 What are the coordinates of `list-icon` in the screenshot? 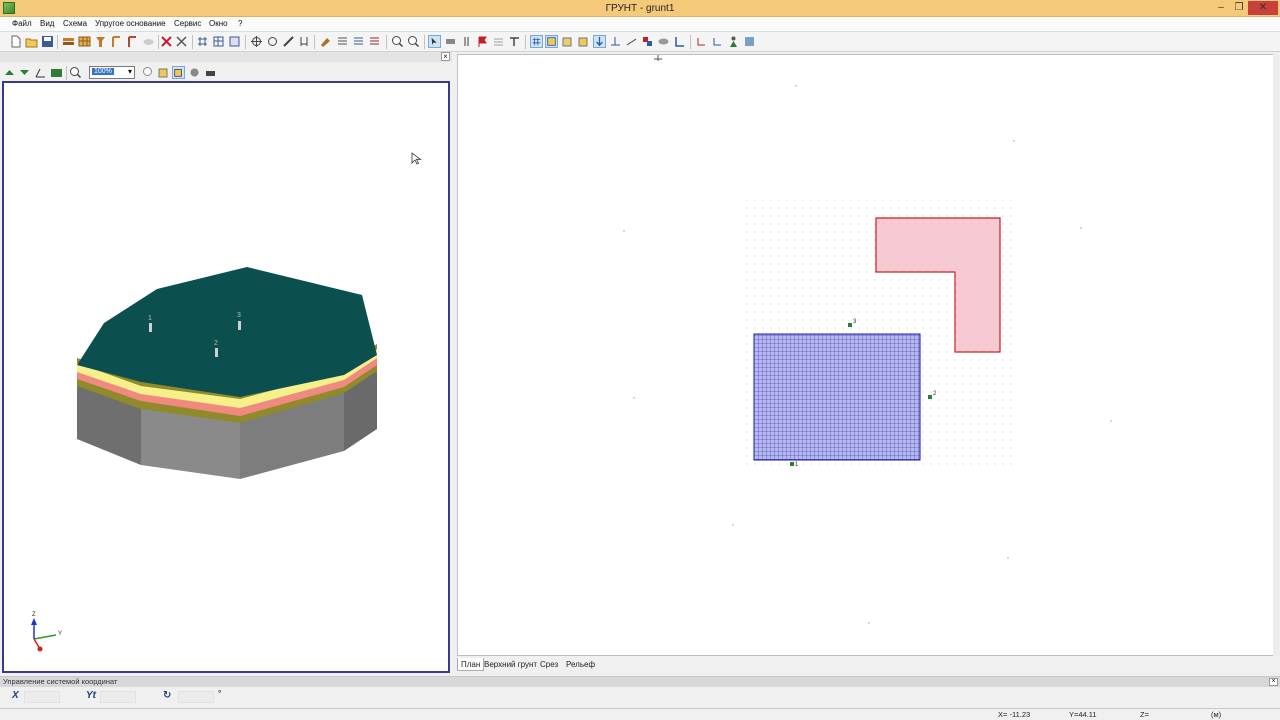 It's located at (358, 41).